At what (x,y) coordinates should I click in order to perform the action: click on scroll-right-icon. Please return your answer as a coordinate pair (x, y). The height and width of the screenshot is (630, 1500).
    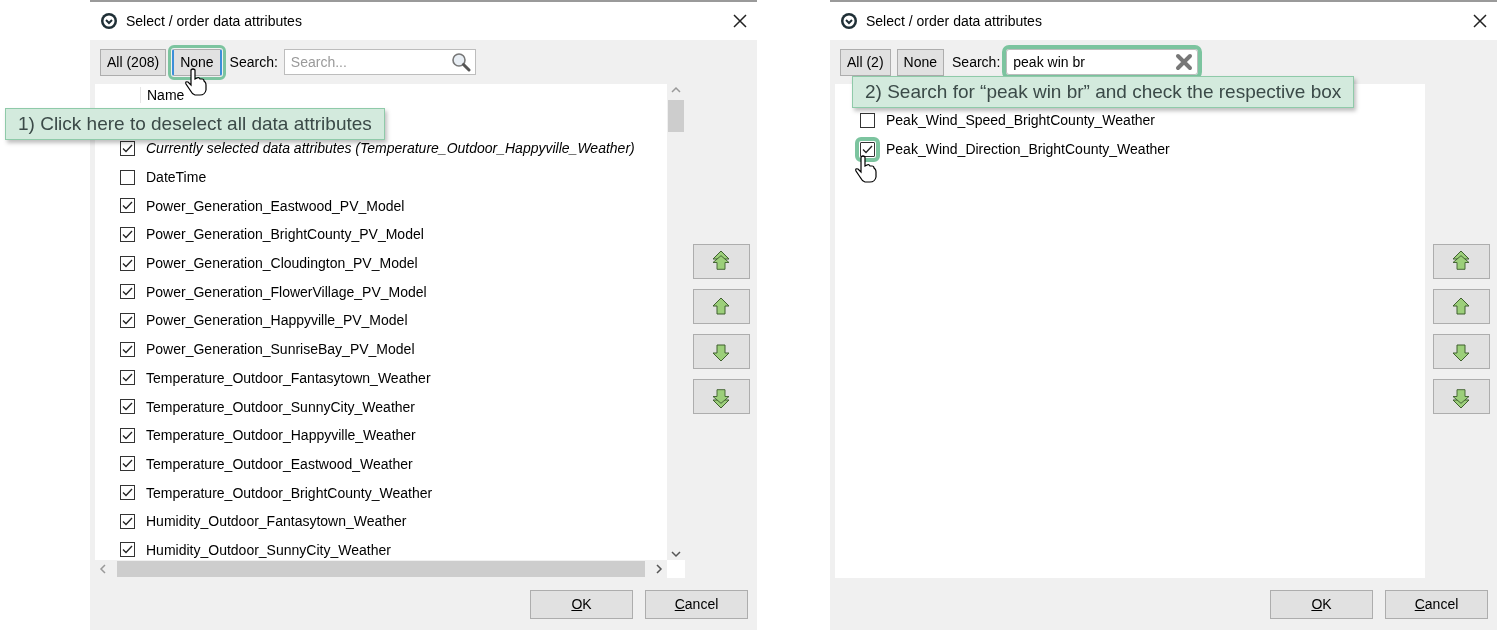
    Looking at the image, I should click on (659, 569).